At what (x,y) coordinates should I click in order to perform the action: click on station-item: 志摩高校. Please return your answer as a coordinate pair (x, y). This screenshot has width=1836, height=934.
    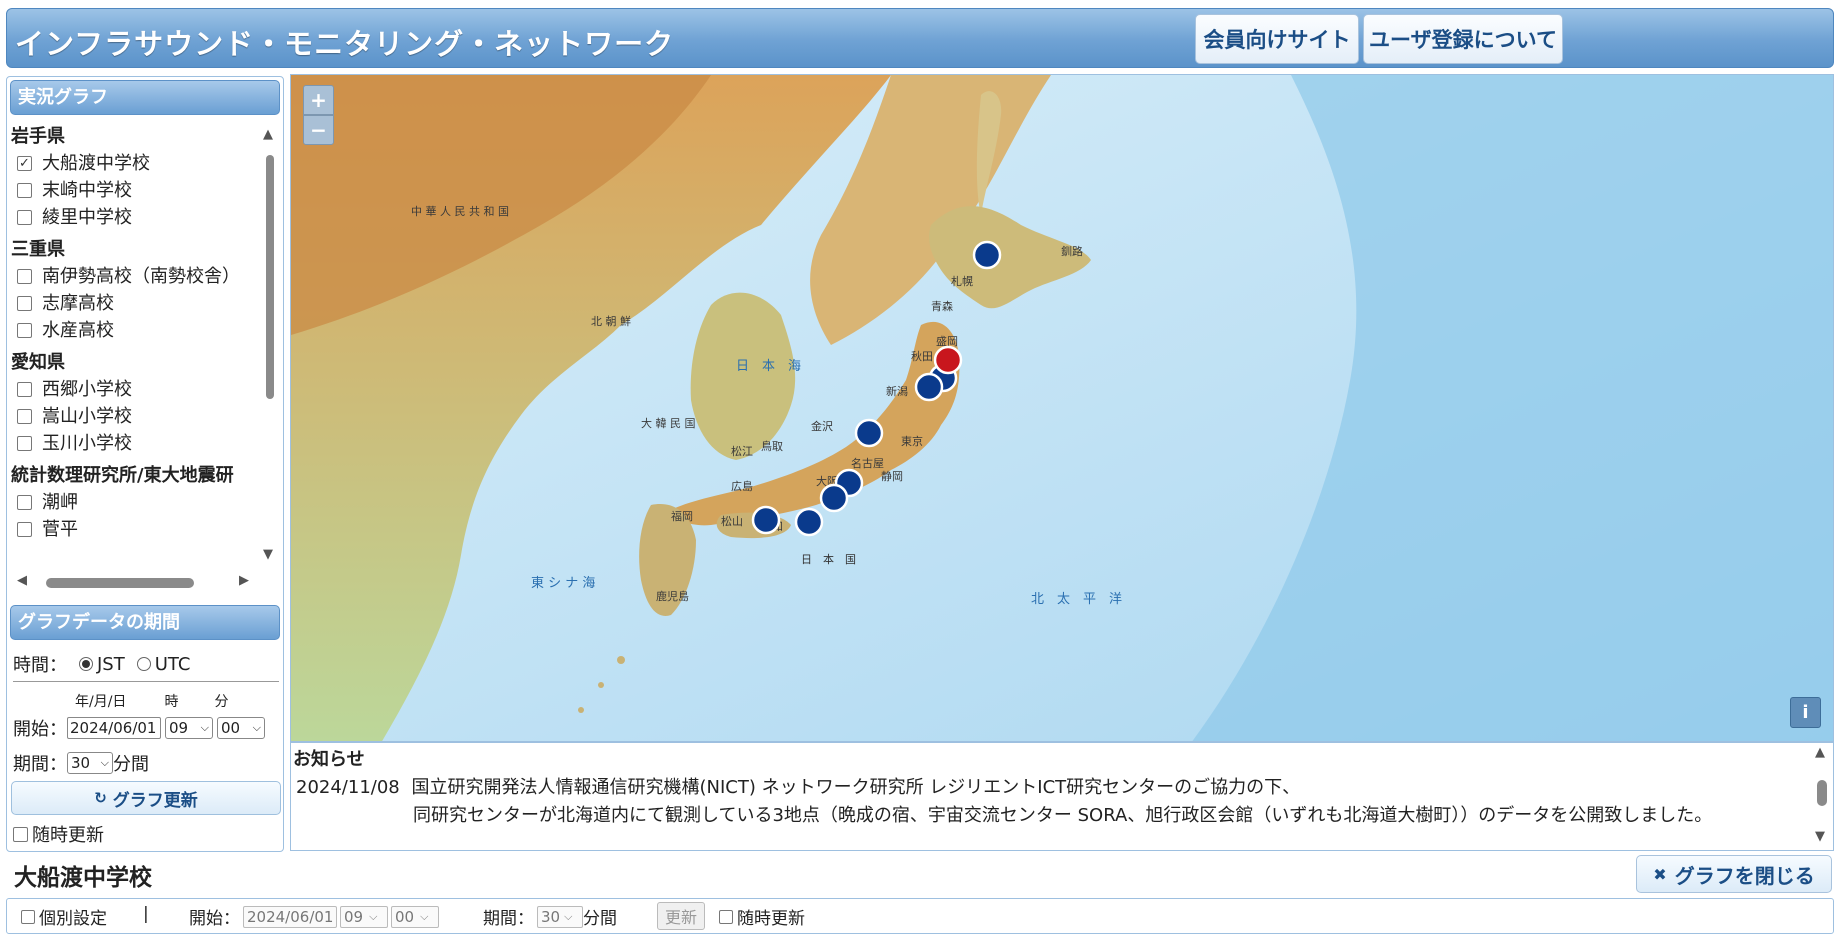
    Looking at the image, I should click on (134, 303).